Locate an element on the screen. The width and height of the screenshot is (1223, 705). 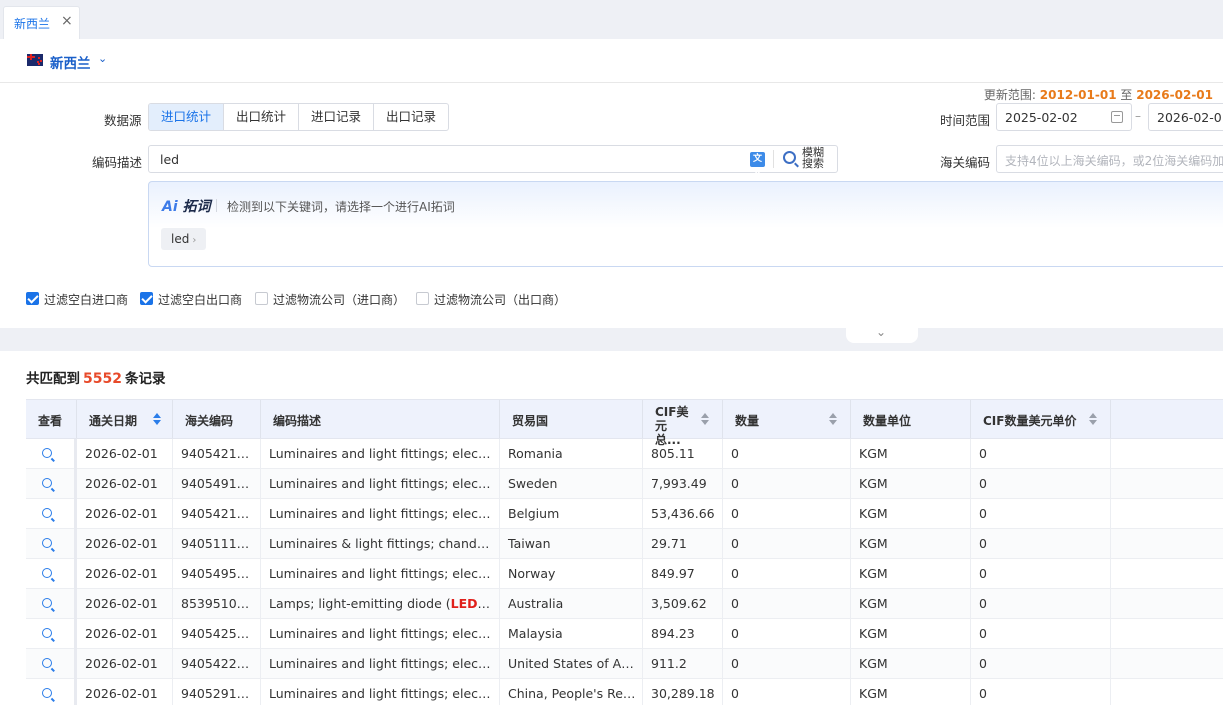
cell-cif: 3,509.62 is located at coordinates (683, 604).